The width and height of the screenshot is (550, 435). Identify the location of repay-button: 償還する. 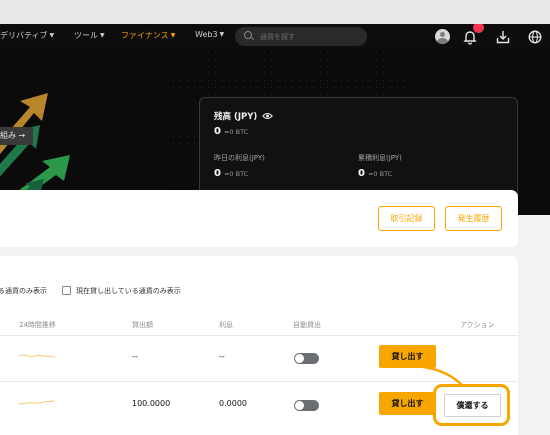
(472, 405).